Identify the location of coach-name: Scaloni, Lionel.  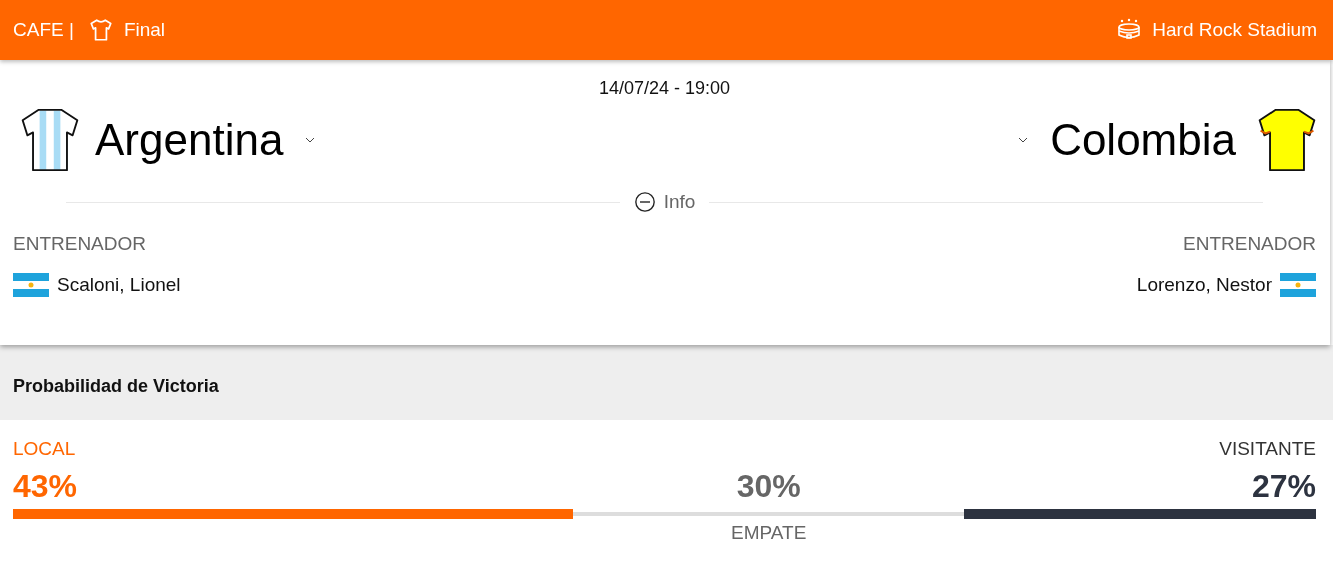
(119, 285).